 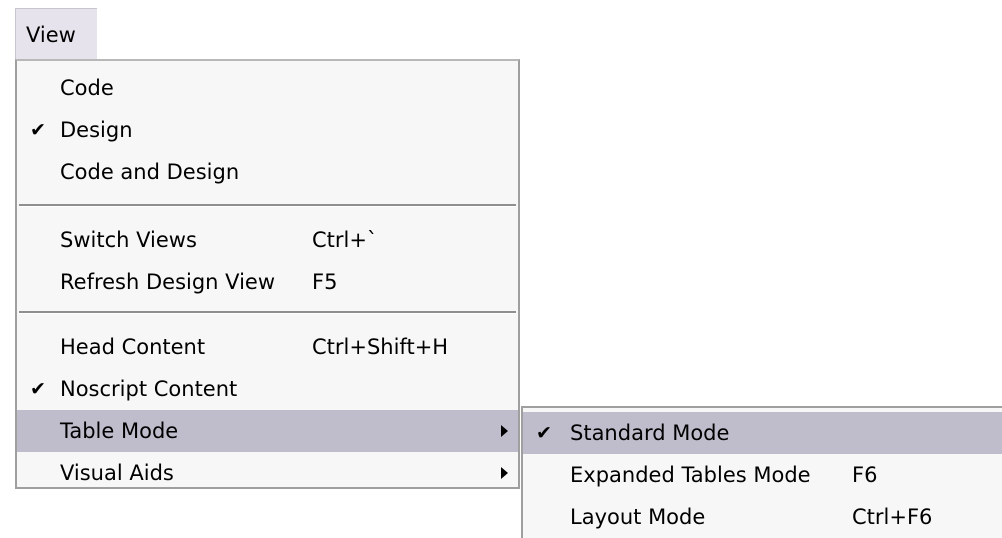 I want to click on submenu-item-layout-mode: Layout Mode Ctrl+F6, so click(x=762, y=517).